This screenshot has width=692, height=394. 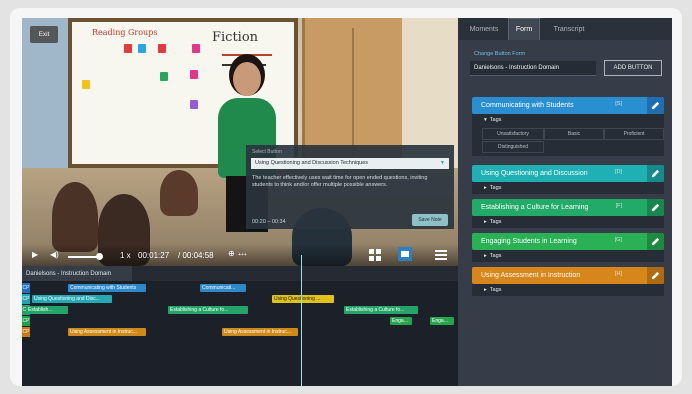 What do you see at coordinates (240, 255) in the screenshot?
I see `video-controls: ▶ ◀) 1 x 00:01:27 / 00:04:58 ⊕ +++` at bounding box center [240, 255].